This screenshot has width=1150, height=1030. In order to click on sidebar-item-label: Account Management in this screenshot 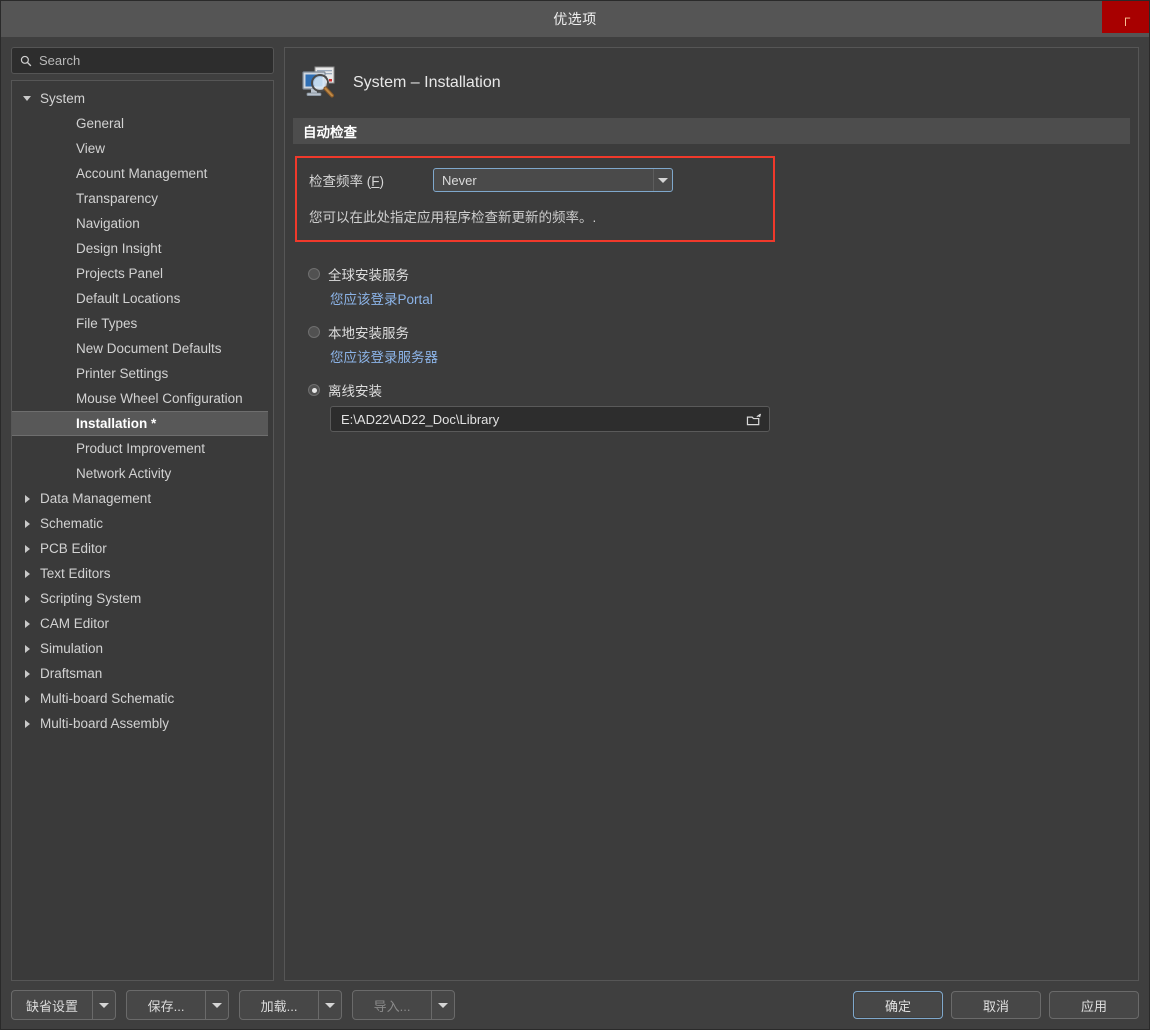, I will do `click(142, 173)`.